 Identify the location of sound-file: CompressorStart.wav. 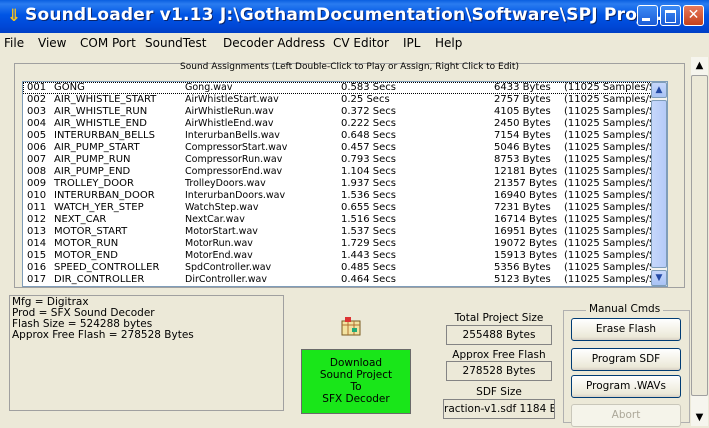
(236, 147).